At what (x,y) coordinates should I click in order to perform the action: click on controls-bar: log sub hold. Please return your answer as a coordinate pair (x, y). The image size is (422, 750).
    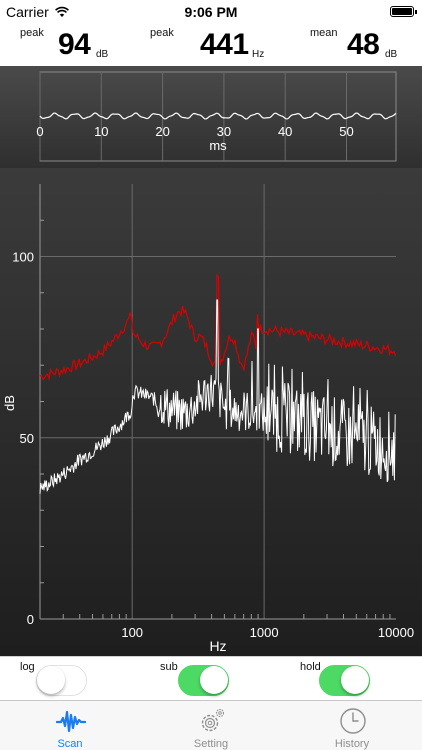
    Looking at the image, I should click on (211, 678).